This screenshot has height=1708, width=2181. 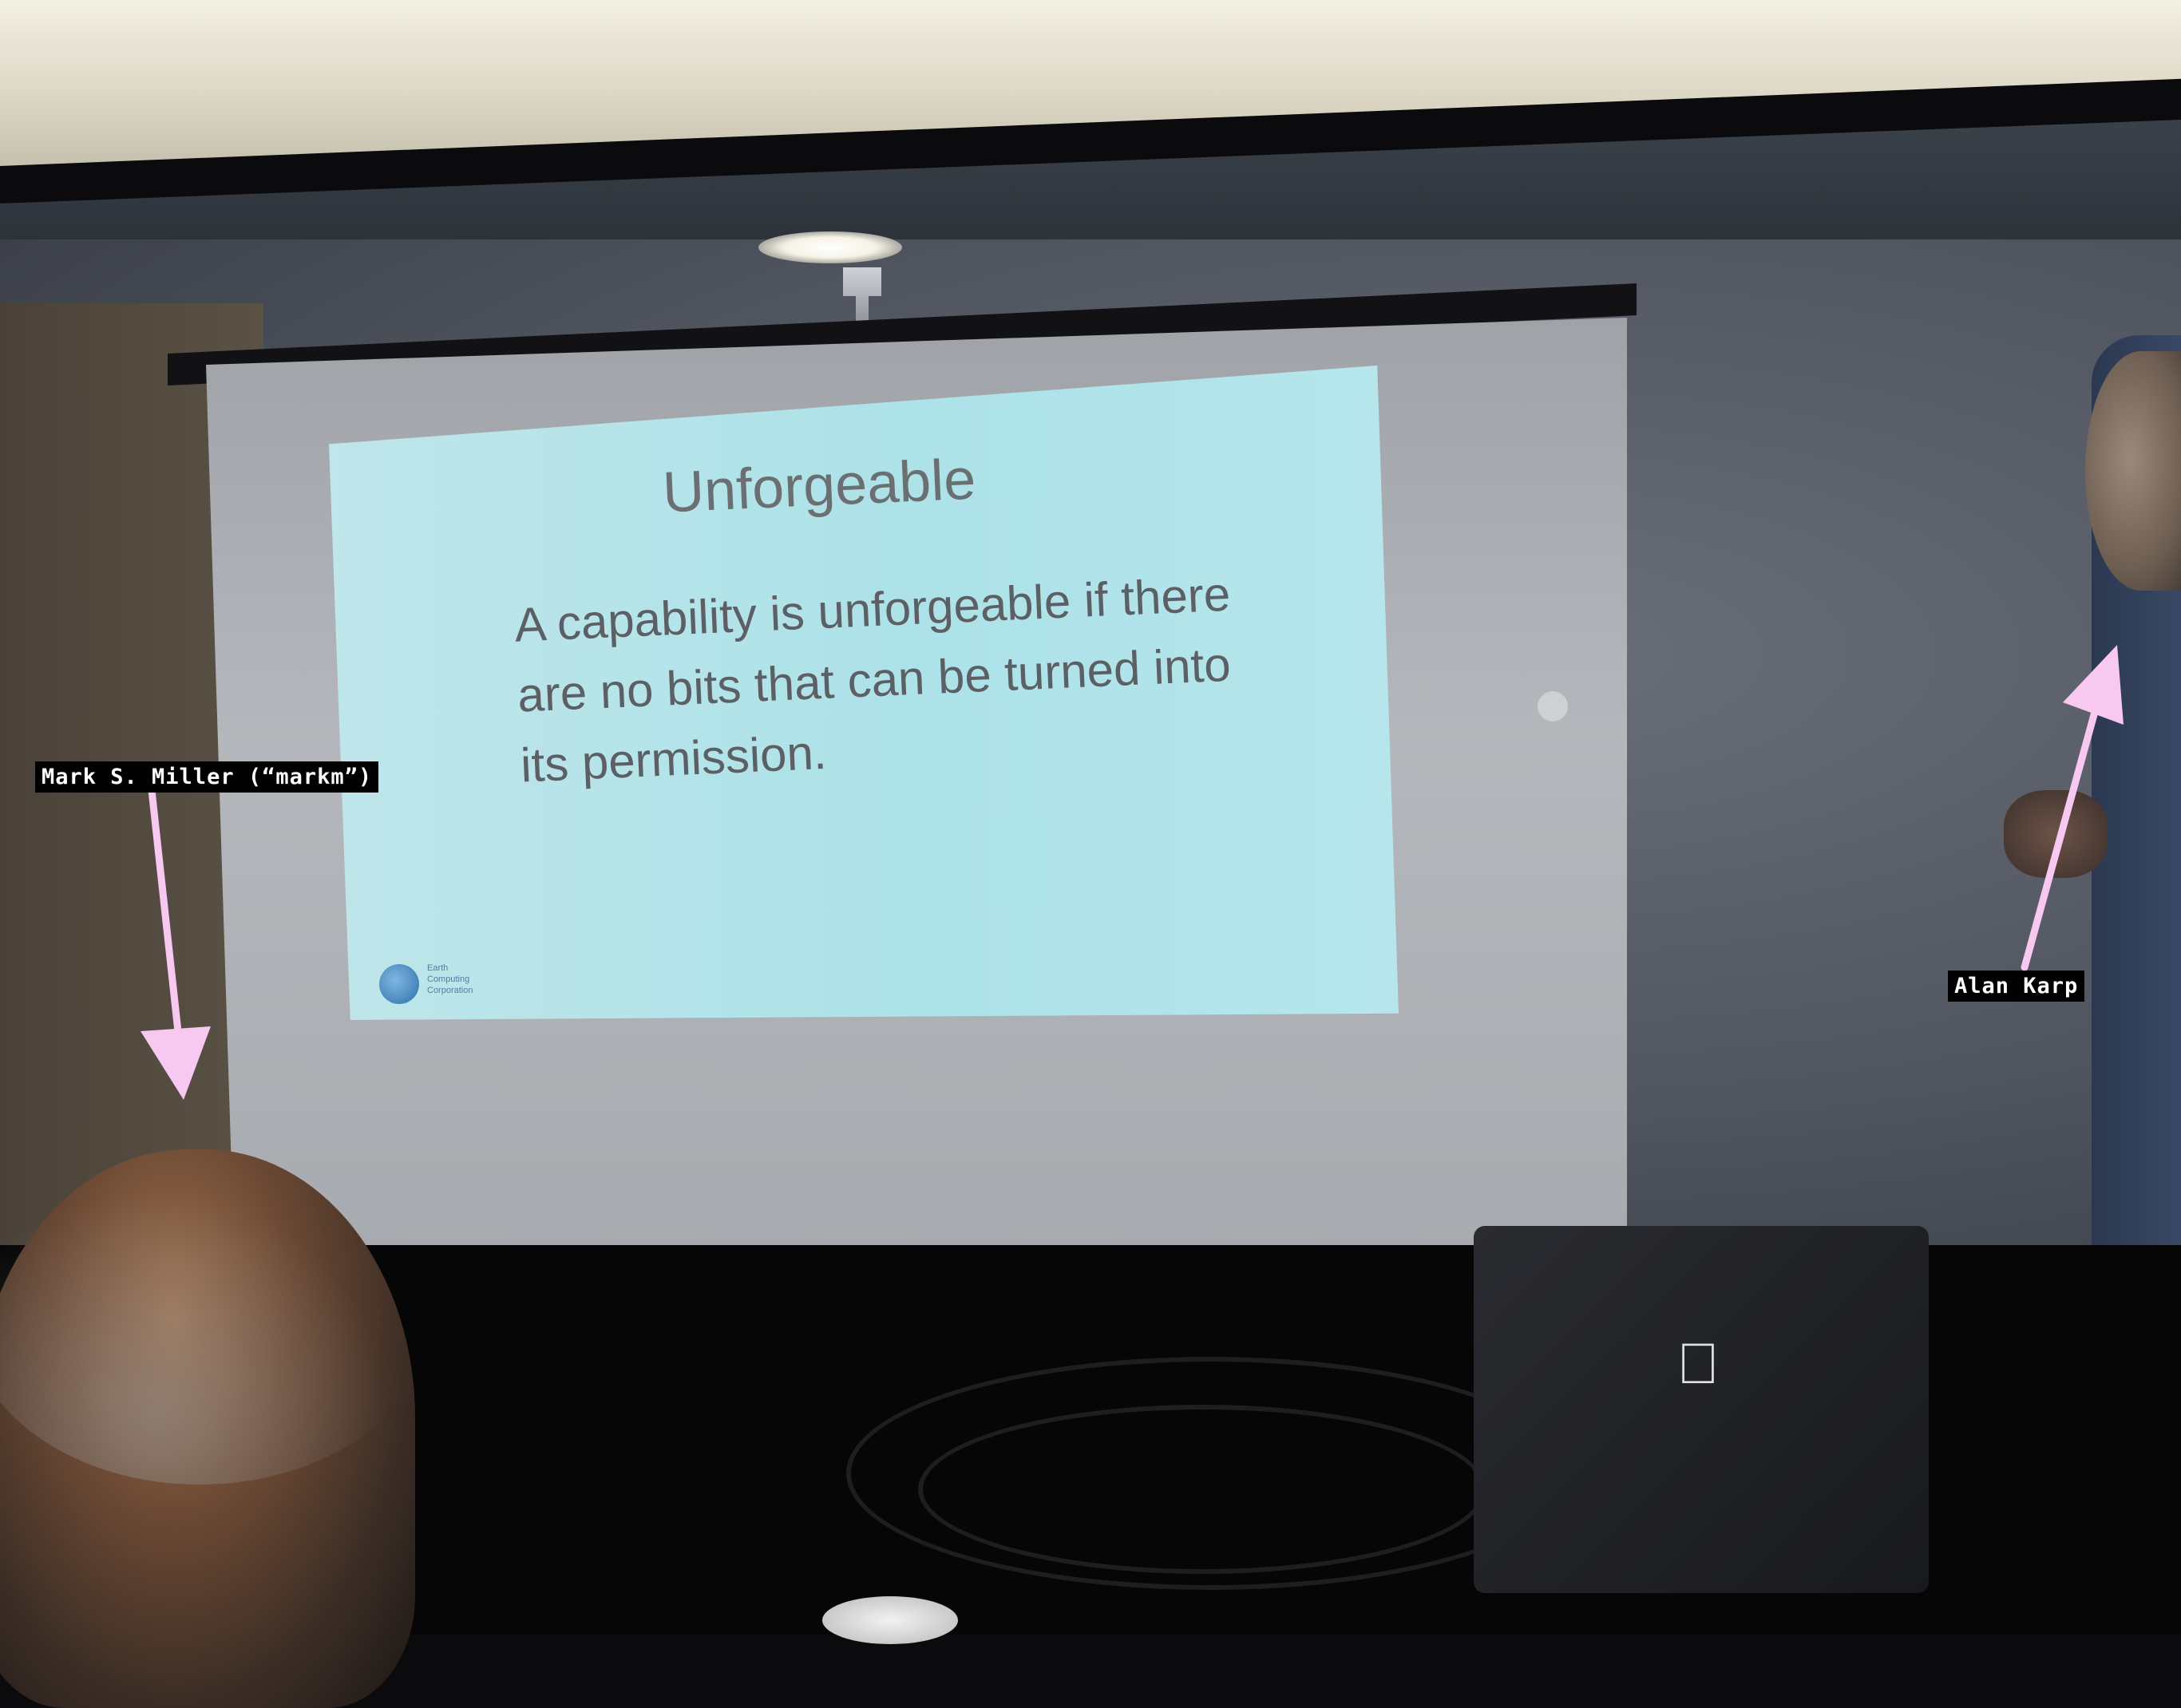 What do you see at coordinates (176, 943) in the screenshot?
I see `arrow-to-markm` at bounding box center [176, 943].